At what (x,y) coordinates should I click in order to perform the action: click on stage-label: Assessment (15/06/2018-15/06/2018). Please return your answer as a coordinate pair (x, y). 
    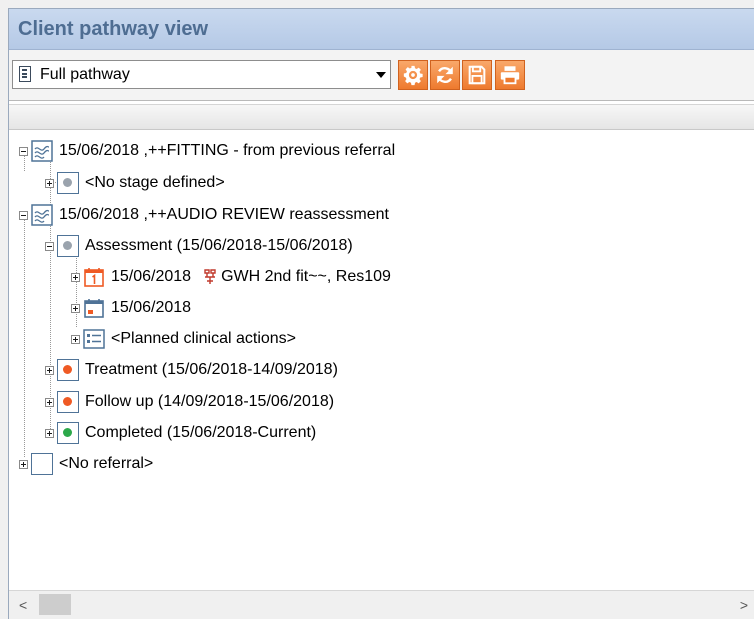
    Looking at the image, I should click on (219, 245).